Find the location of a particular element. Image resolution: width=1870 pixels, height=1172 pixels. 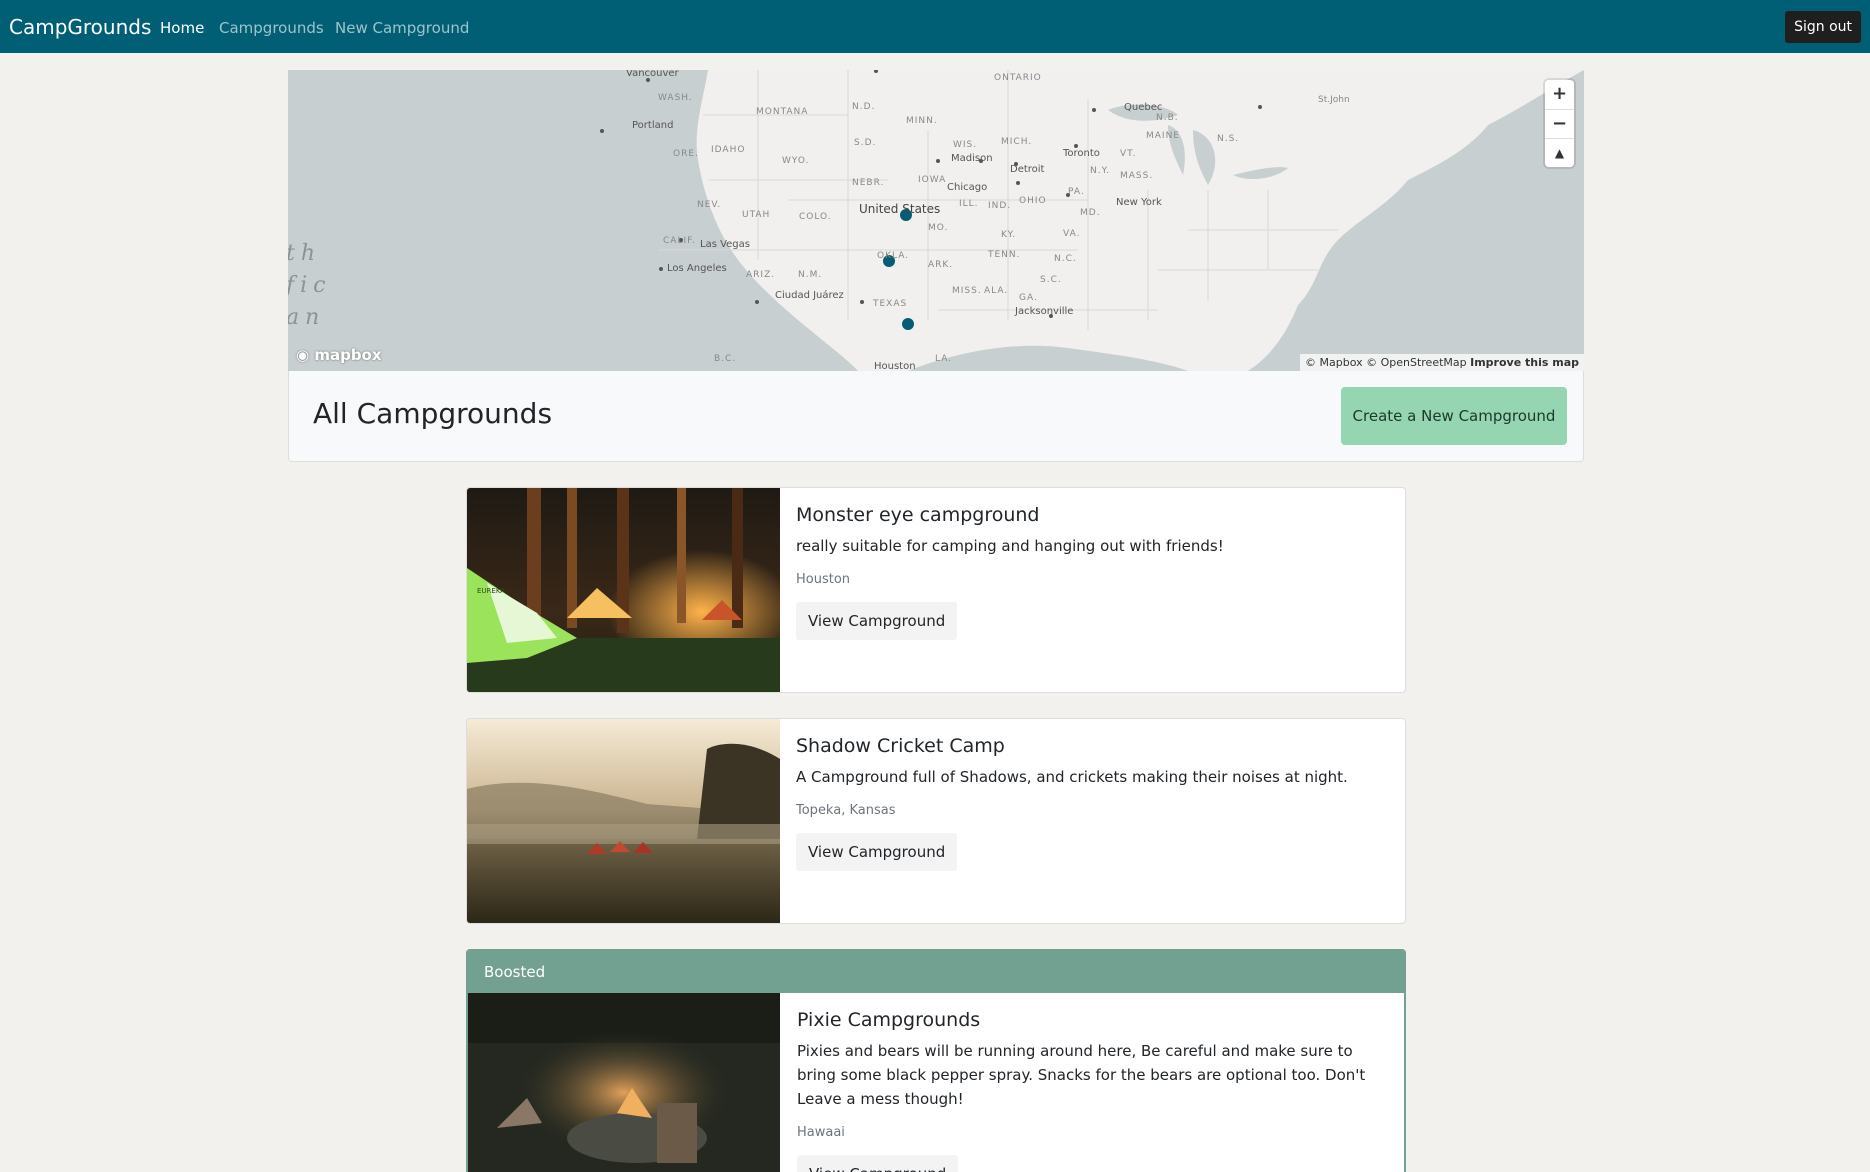

map-label-toronto: Toronto is located at coordinates (1081, 153).